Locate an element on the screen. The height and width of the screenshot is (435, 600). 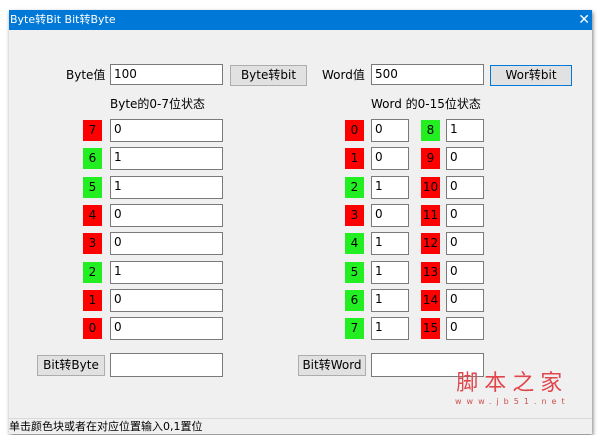
close-icon: ✕ is located at coordinates (584, 20).